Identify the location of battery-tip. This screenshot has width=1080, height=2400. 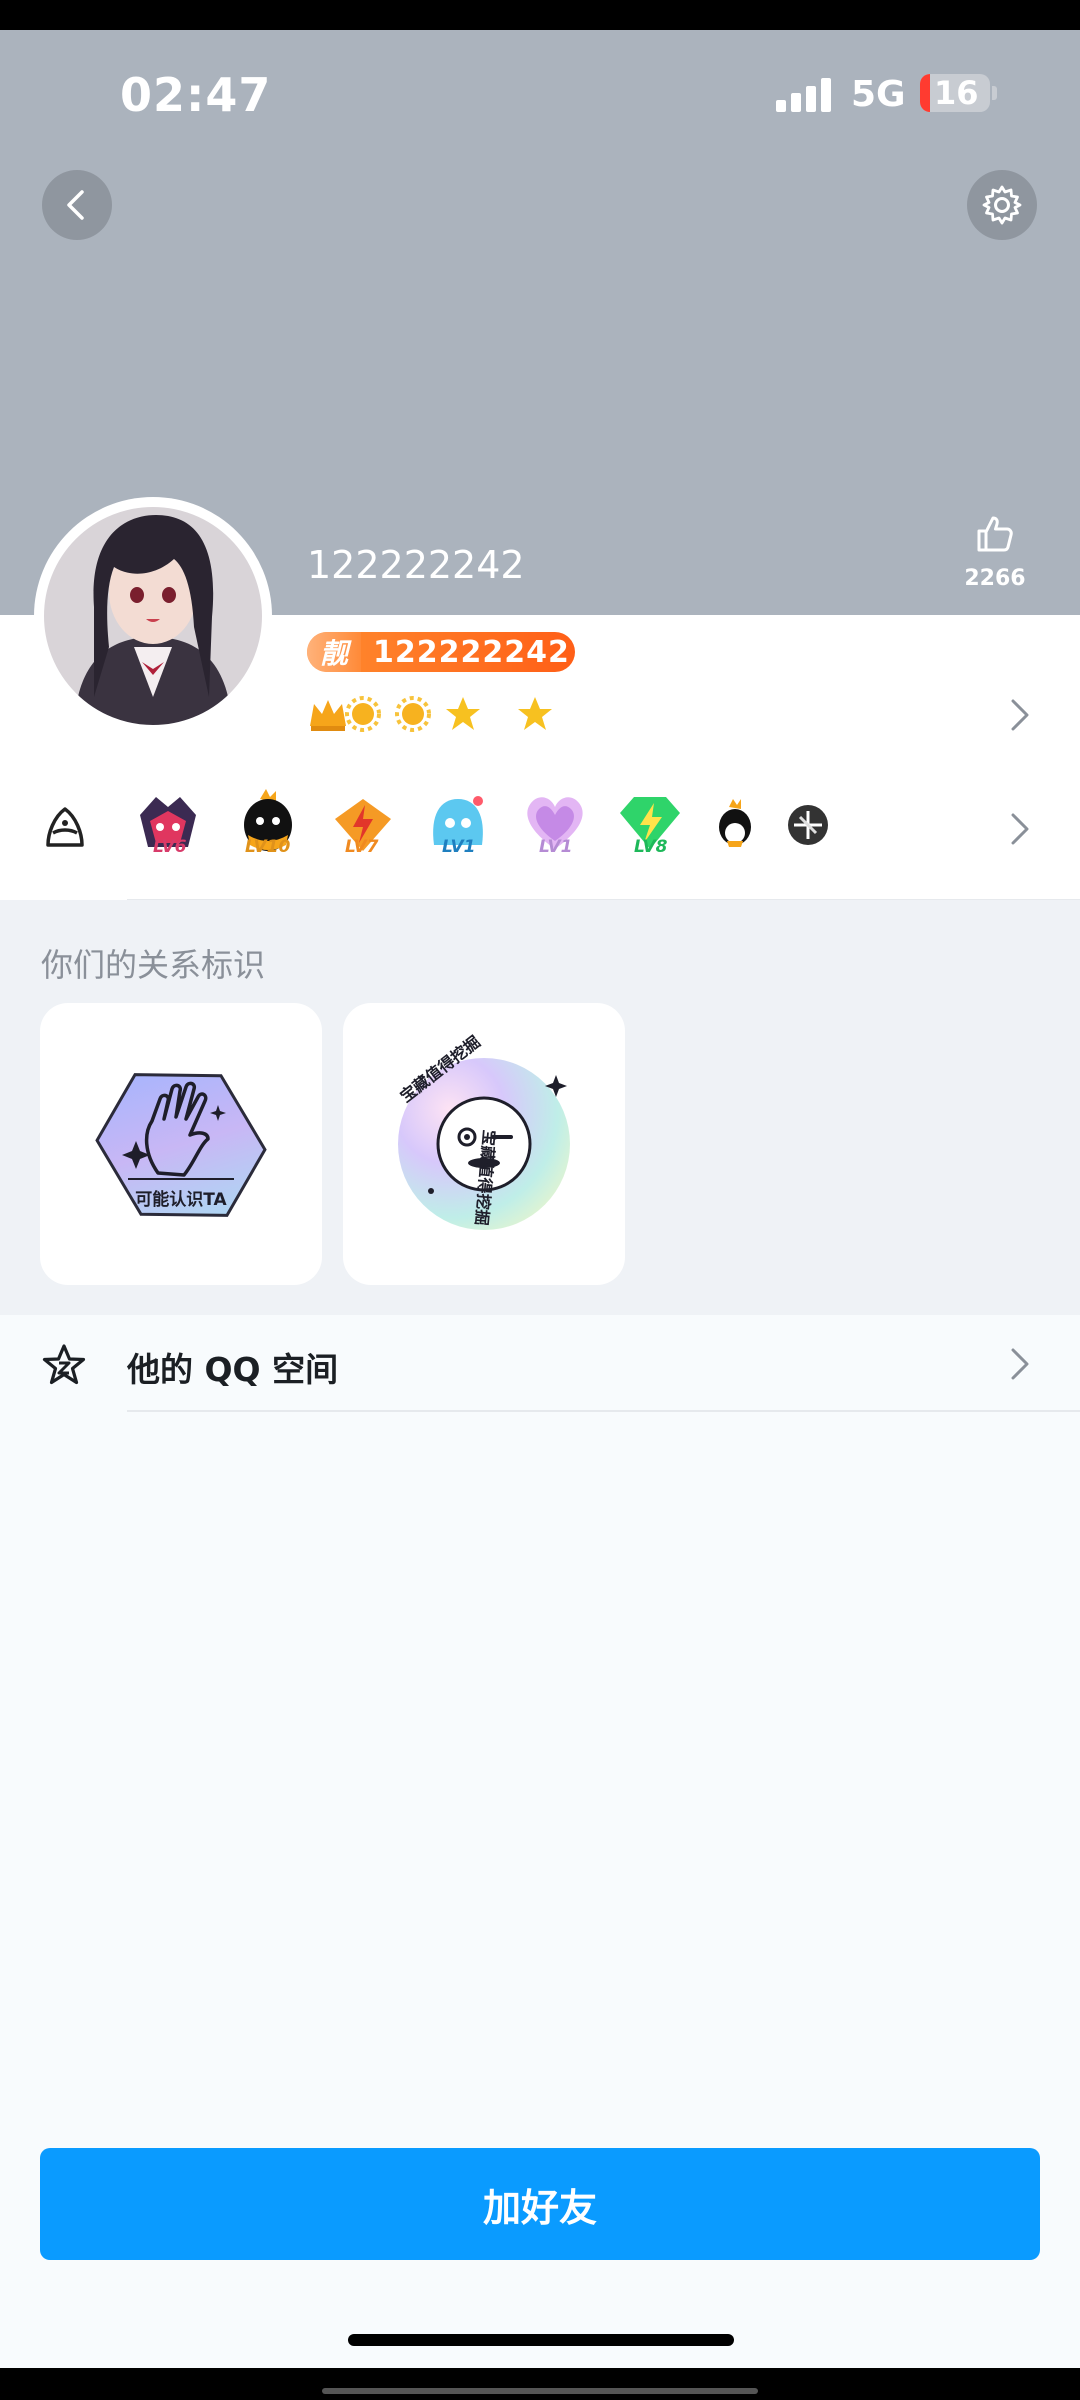
(994, 93).